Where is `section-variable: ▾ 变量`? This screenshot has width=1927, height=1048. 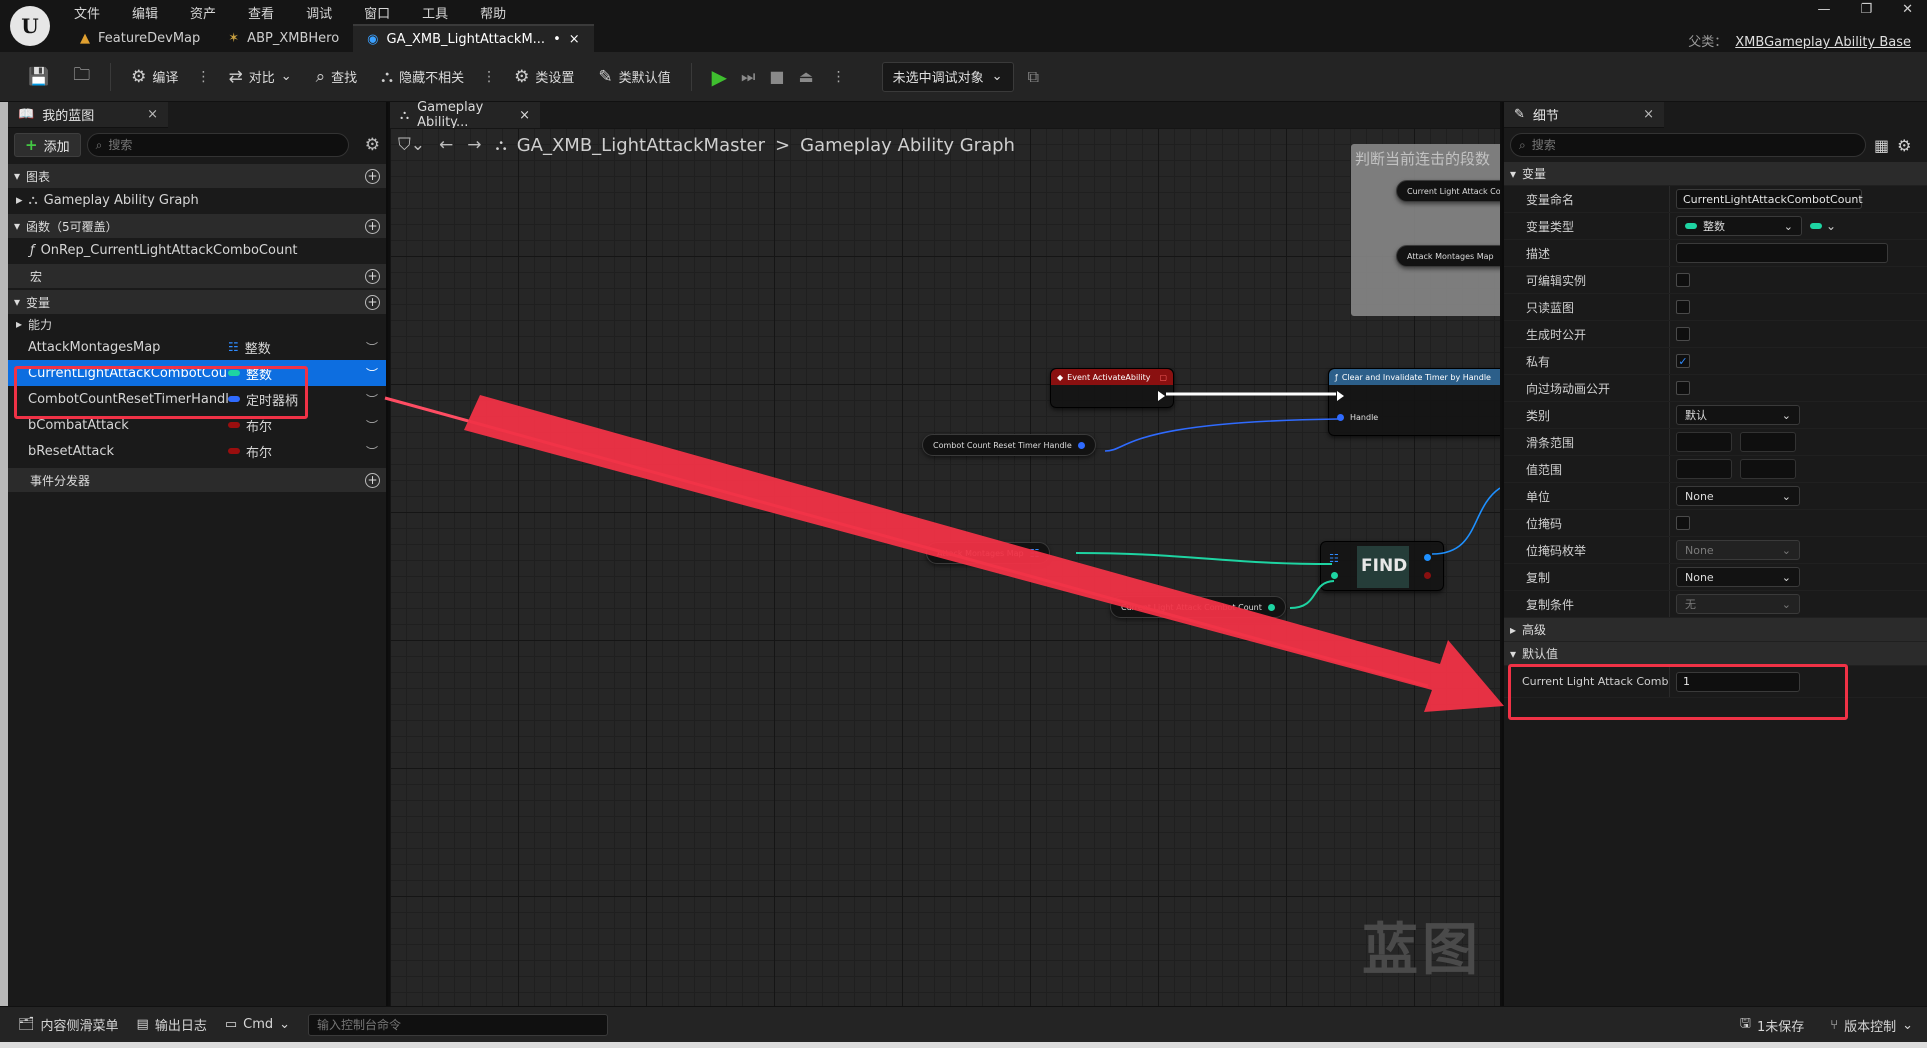 section-variable: ▾ 变量 is located at coordinates (1715, 174).